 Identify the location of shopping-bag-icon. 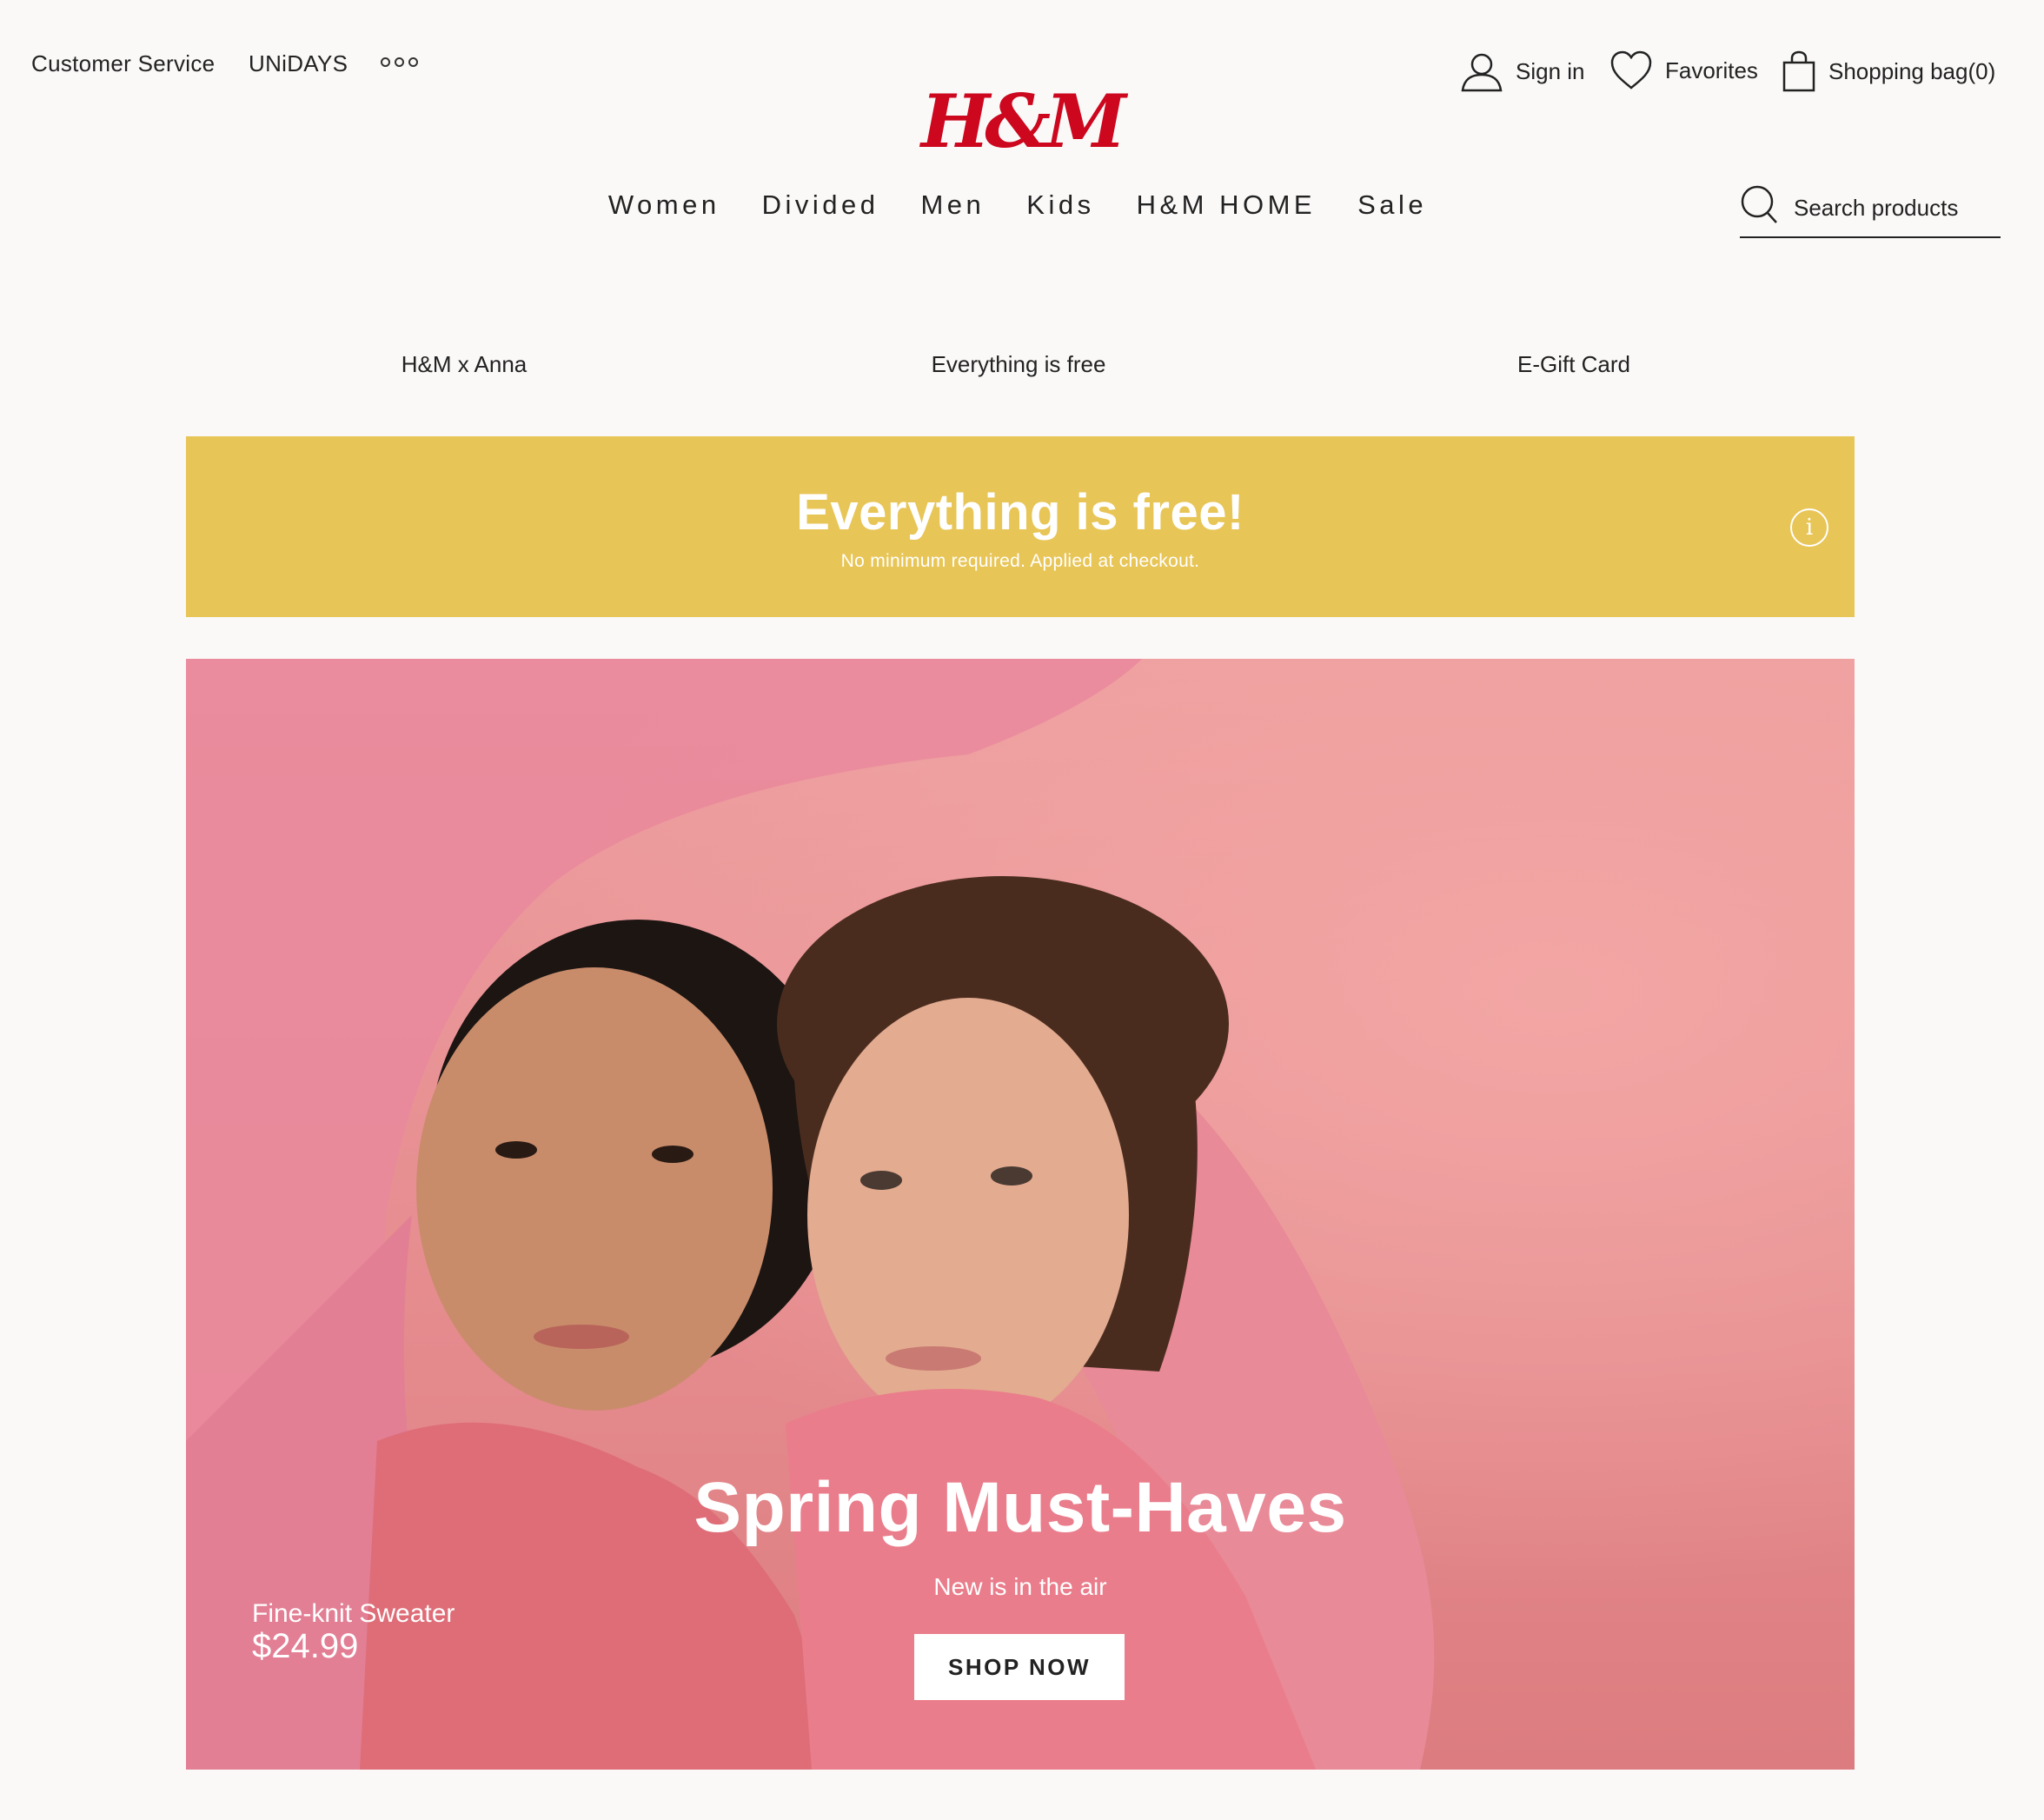
(1798, 71).